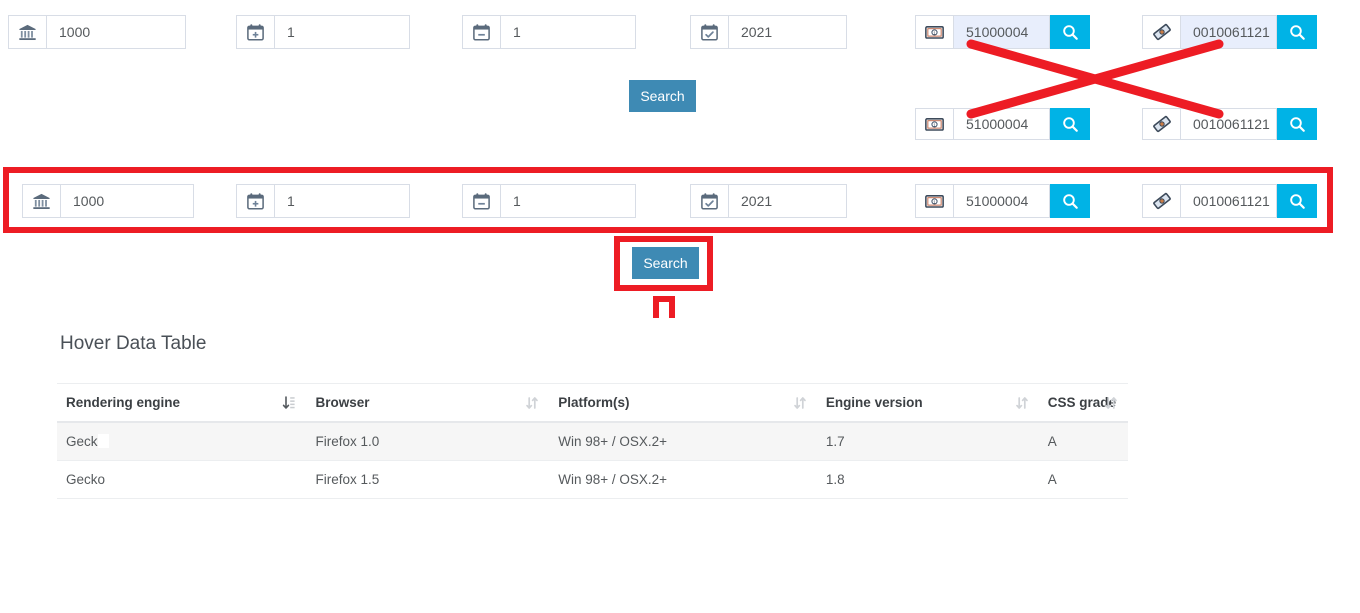 This screenshot has width=1360, height=613. I want to click on field-reference-row3-value: 0010061121, so click(1228, 201).